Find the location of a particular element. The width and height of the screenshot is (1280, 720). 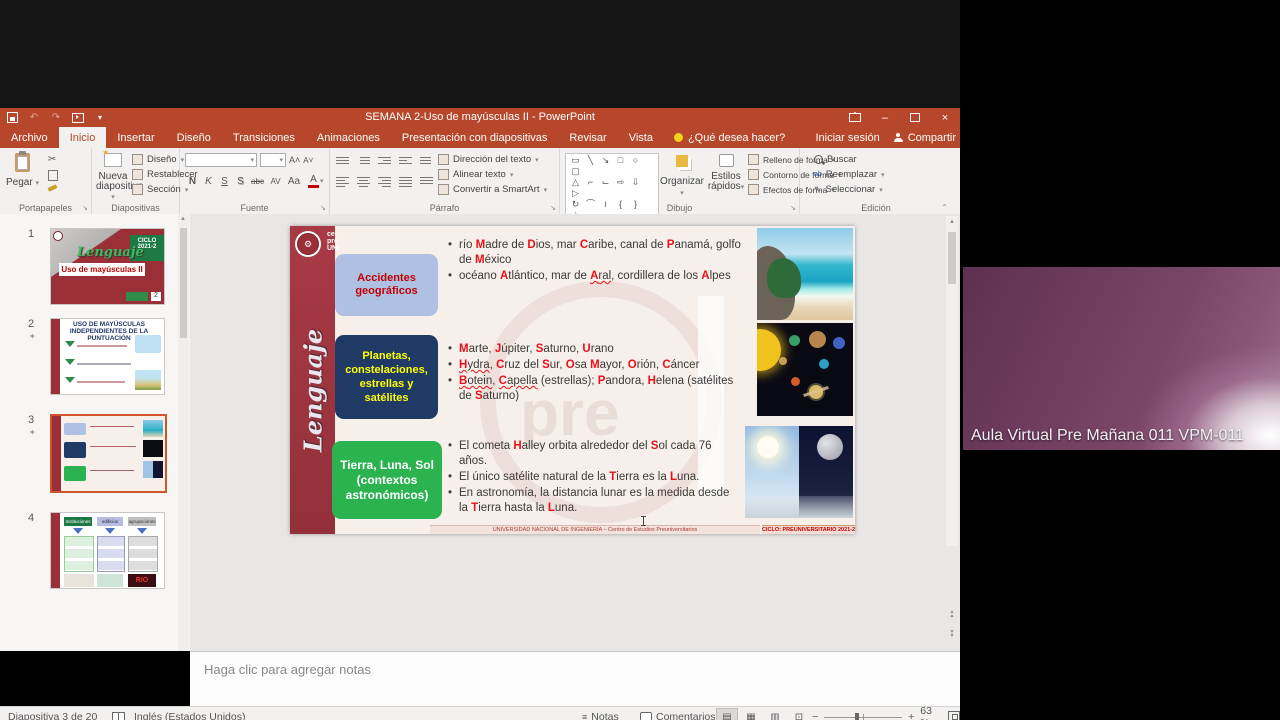

select-button: ⇖ Seleccionar ▾ is located at coordinates (849, 189).